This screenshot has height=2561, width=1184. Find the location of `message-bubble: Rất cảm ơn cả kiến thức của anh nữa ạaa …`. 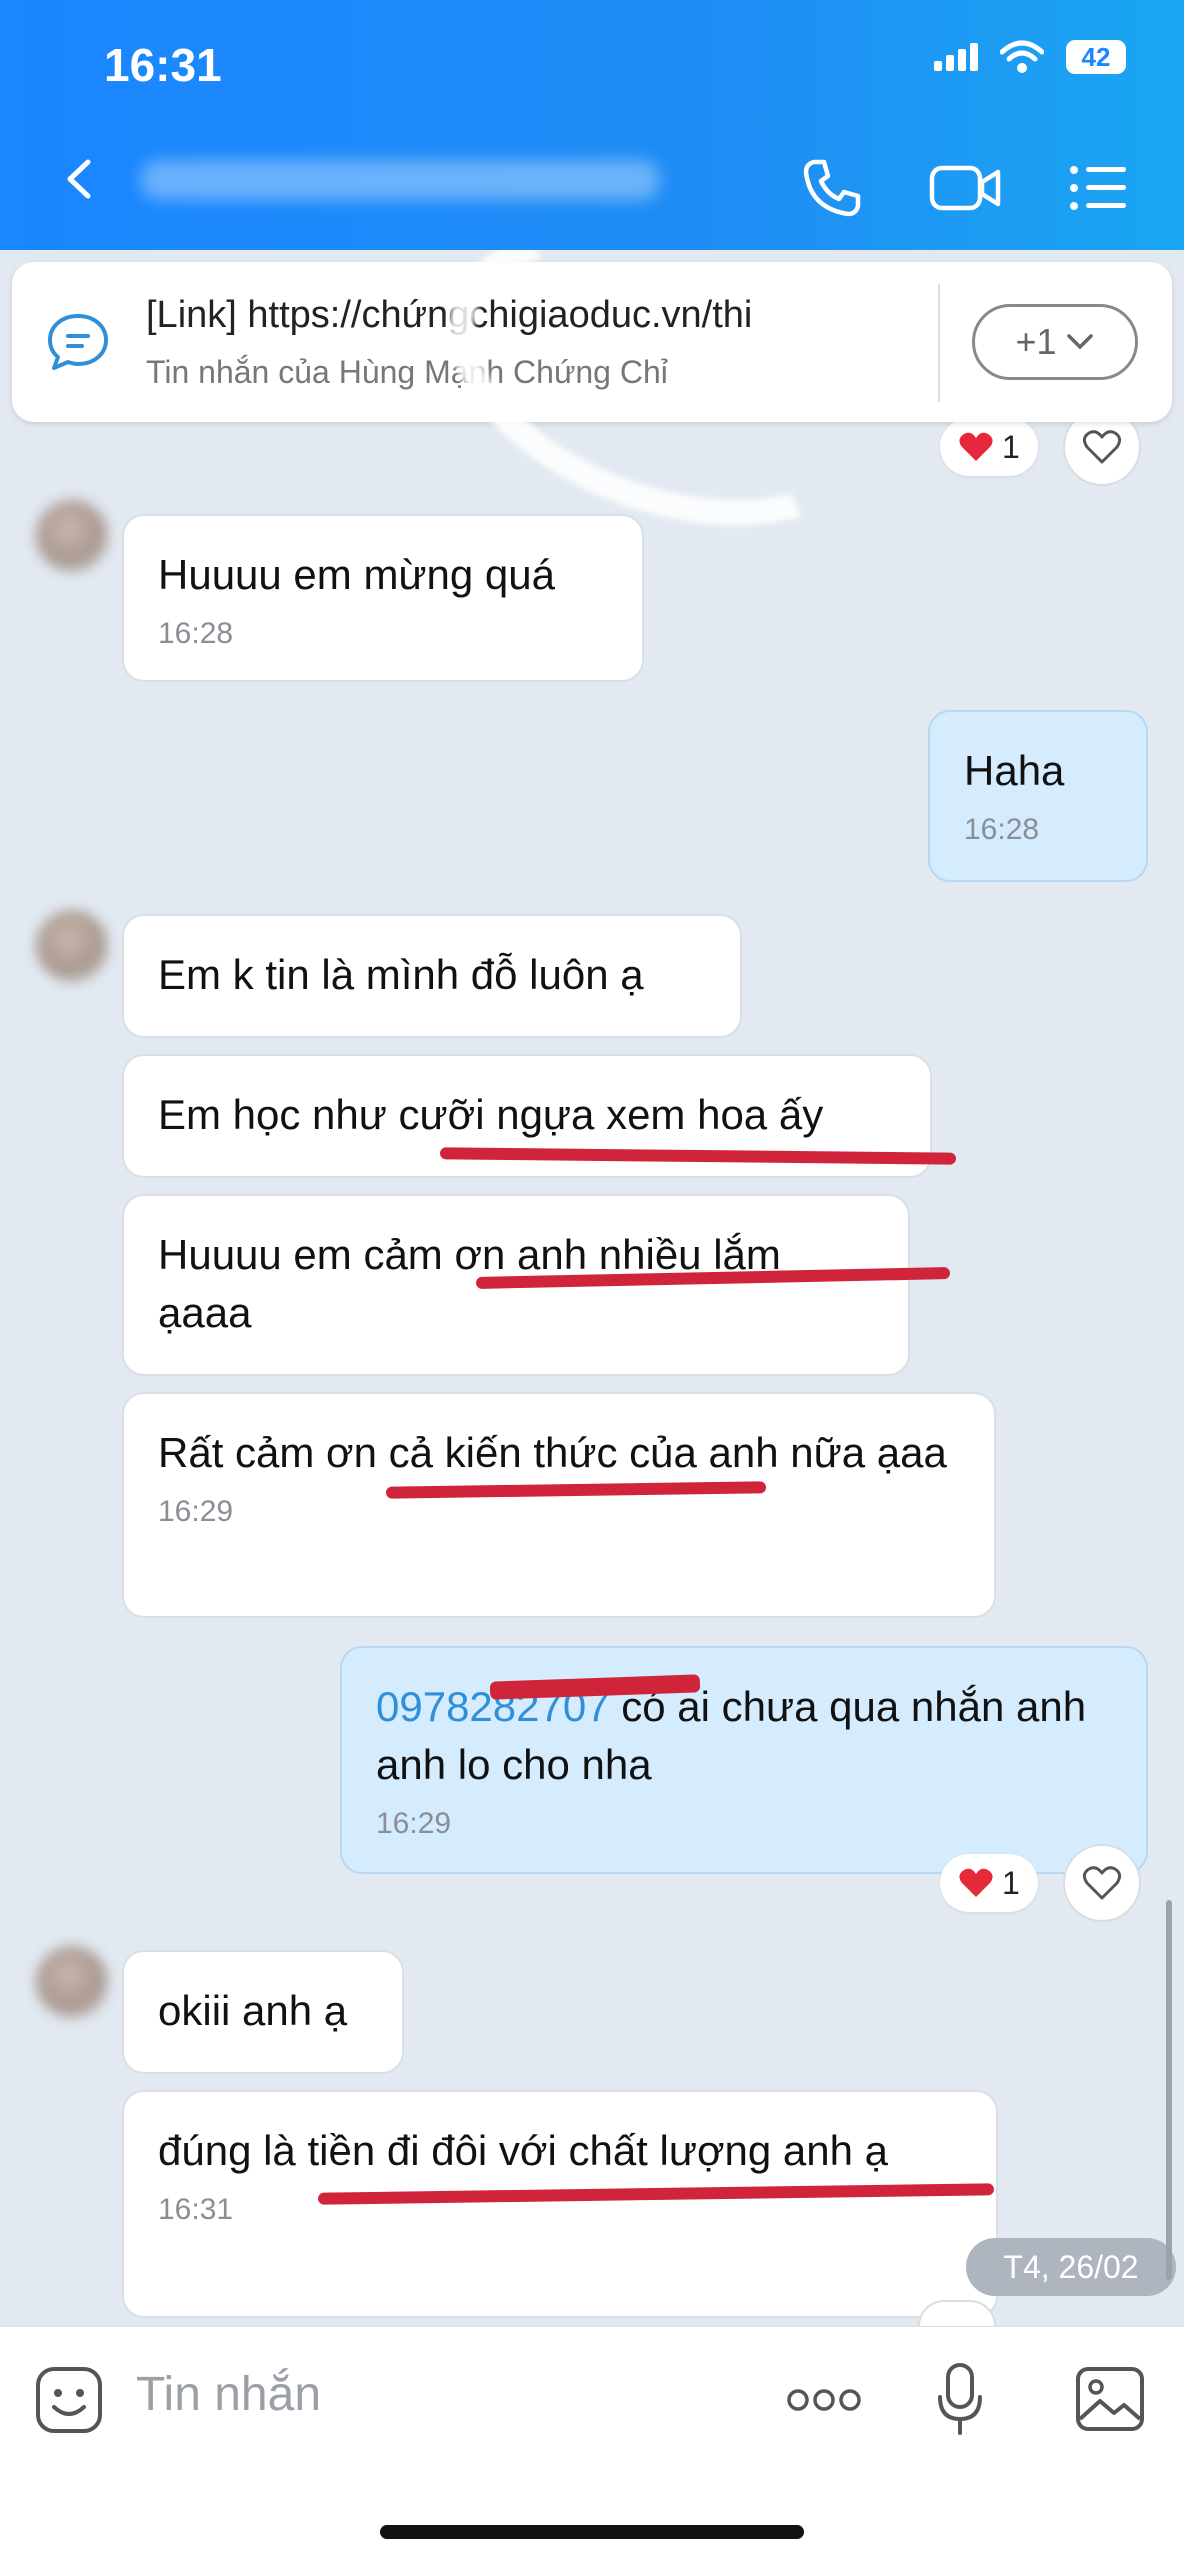

message-bubble: Rất cảm ơn cả kiến thức của anh nữa ạaa … is located at coordinates (559, 1505).